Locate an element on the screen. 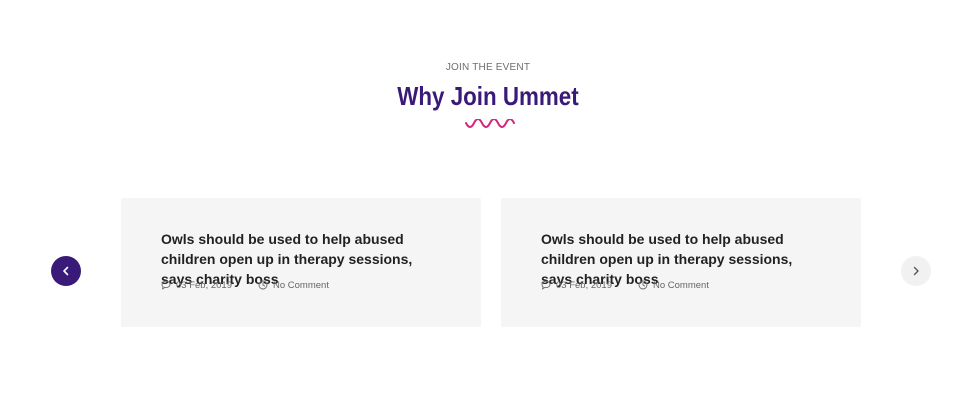 The width and height of the screenshot is (976, 407). carousel-next-button is located at coordinates (916, 271).